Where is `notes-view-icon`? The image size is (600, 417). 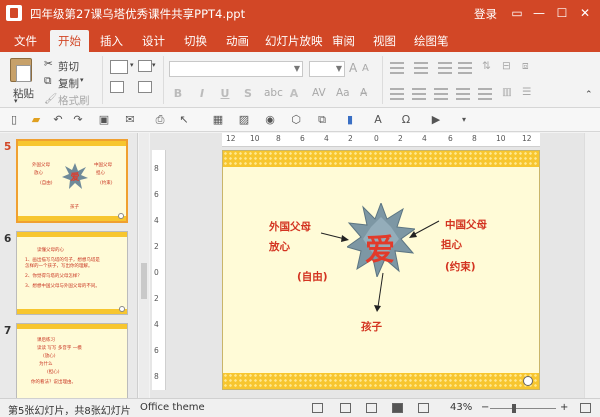 notes-view-icon is located at coordinates (371, 408).